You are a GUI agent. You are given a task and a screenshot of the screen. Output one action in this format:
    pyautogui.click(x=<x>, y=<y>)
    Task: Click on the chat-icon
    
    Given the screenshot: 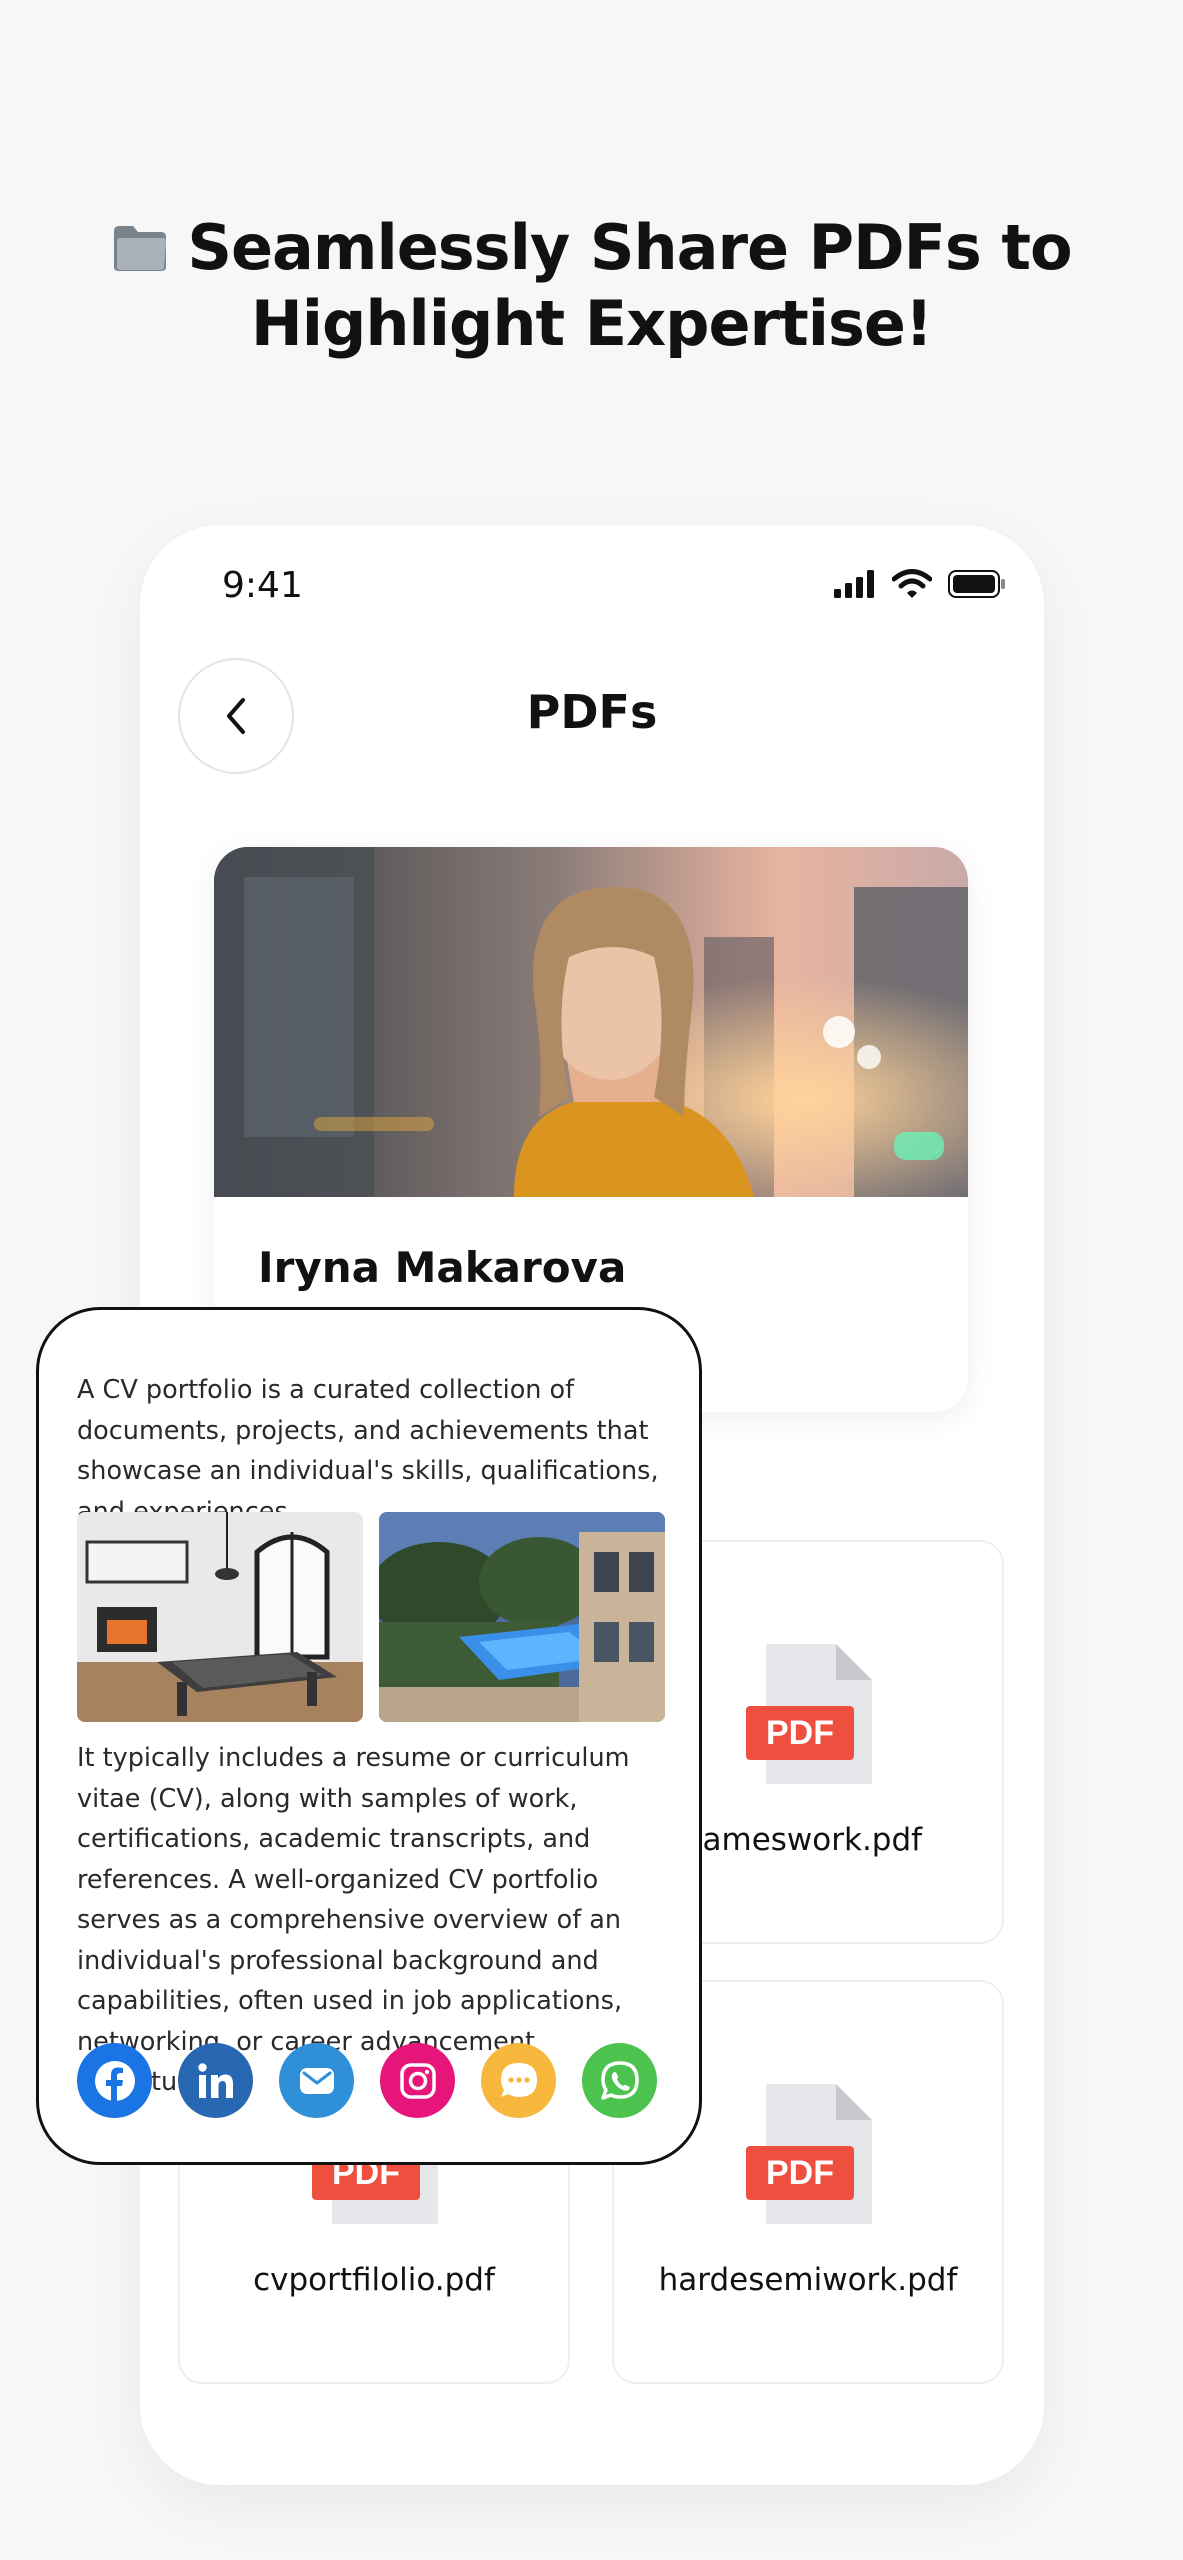 What is the action you would take?
    pyautogui.click(x=518, y=2079)
    